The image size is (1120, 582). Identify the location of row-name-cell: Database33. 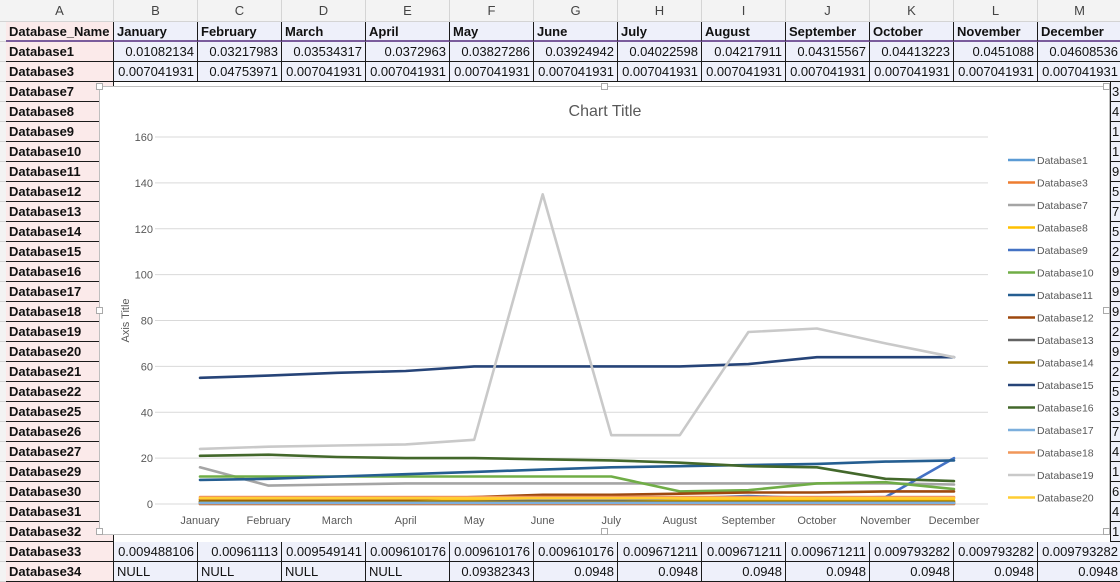
(60, 552).